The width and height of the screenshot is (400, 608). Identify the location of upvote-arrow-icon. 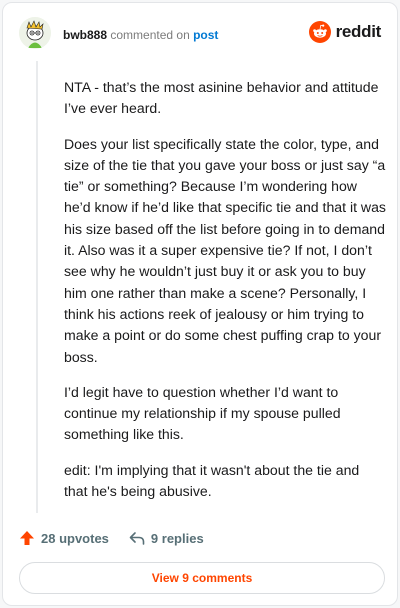
(27, 538).